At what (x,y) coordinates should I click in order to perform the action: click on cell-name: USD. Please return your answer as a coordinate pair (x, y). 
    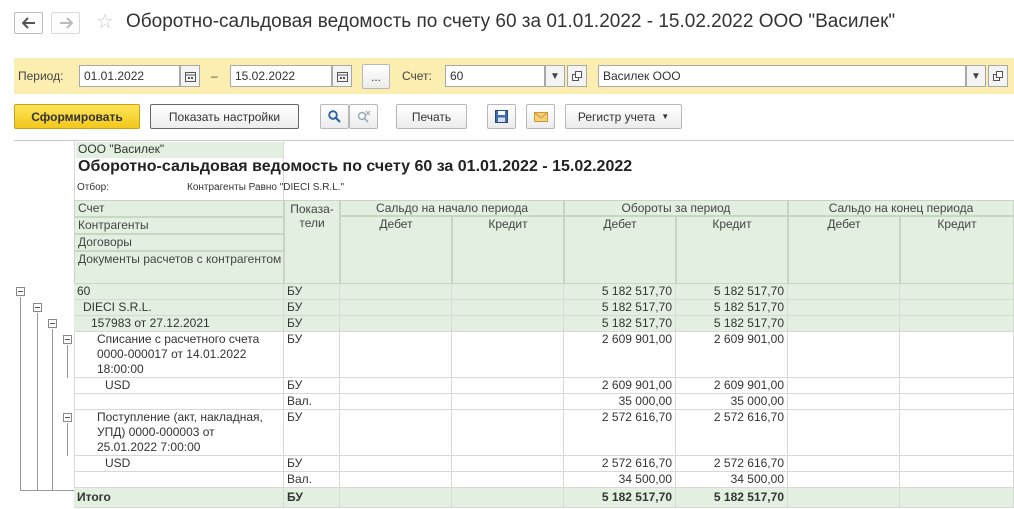
    Looking at the image, I should click on (179, 464).